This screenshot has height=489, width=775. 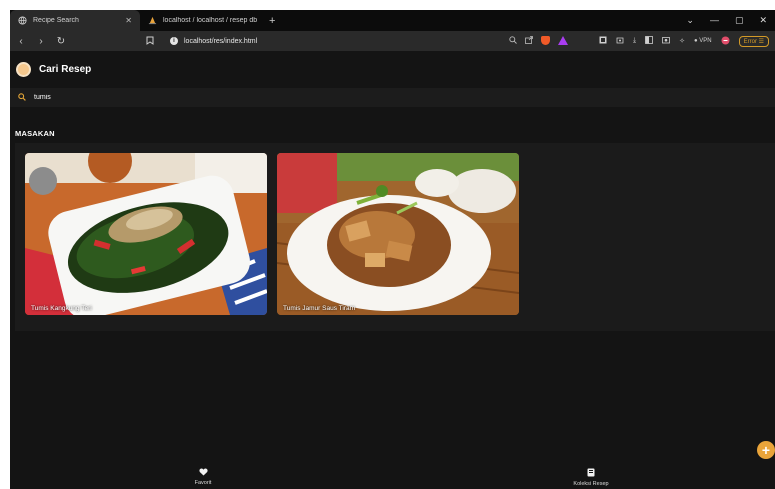 I want to click on sidebar-icon, so click(x=603, y=41).